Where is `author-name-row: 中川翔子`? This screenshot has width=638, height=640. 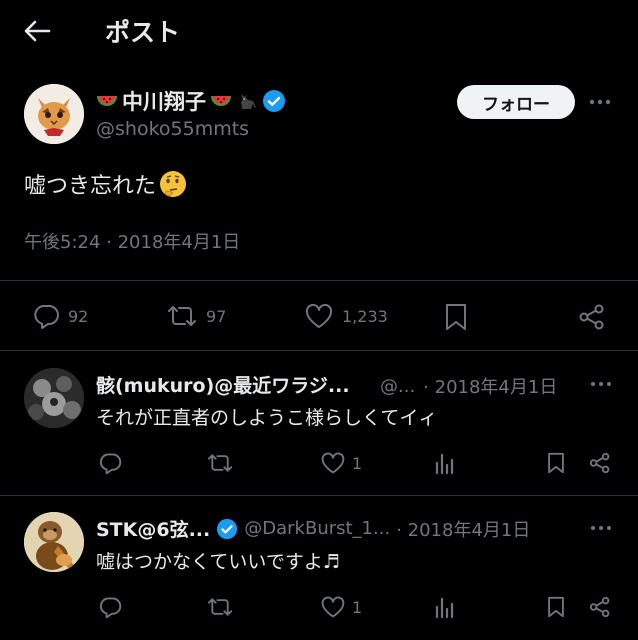 author-name-row: 中川翔子 is located at coordinates (191, 101).